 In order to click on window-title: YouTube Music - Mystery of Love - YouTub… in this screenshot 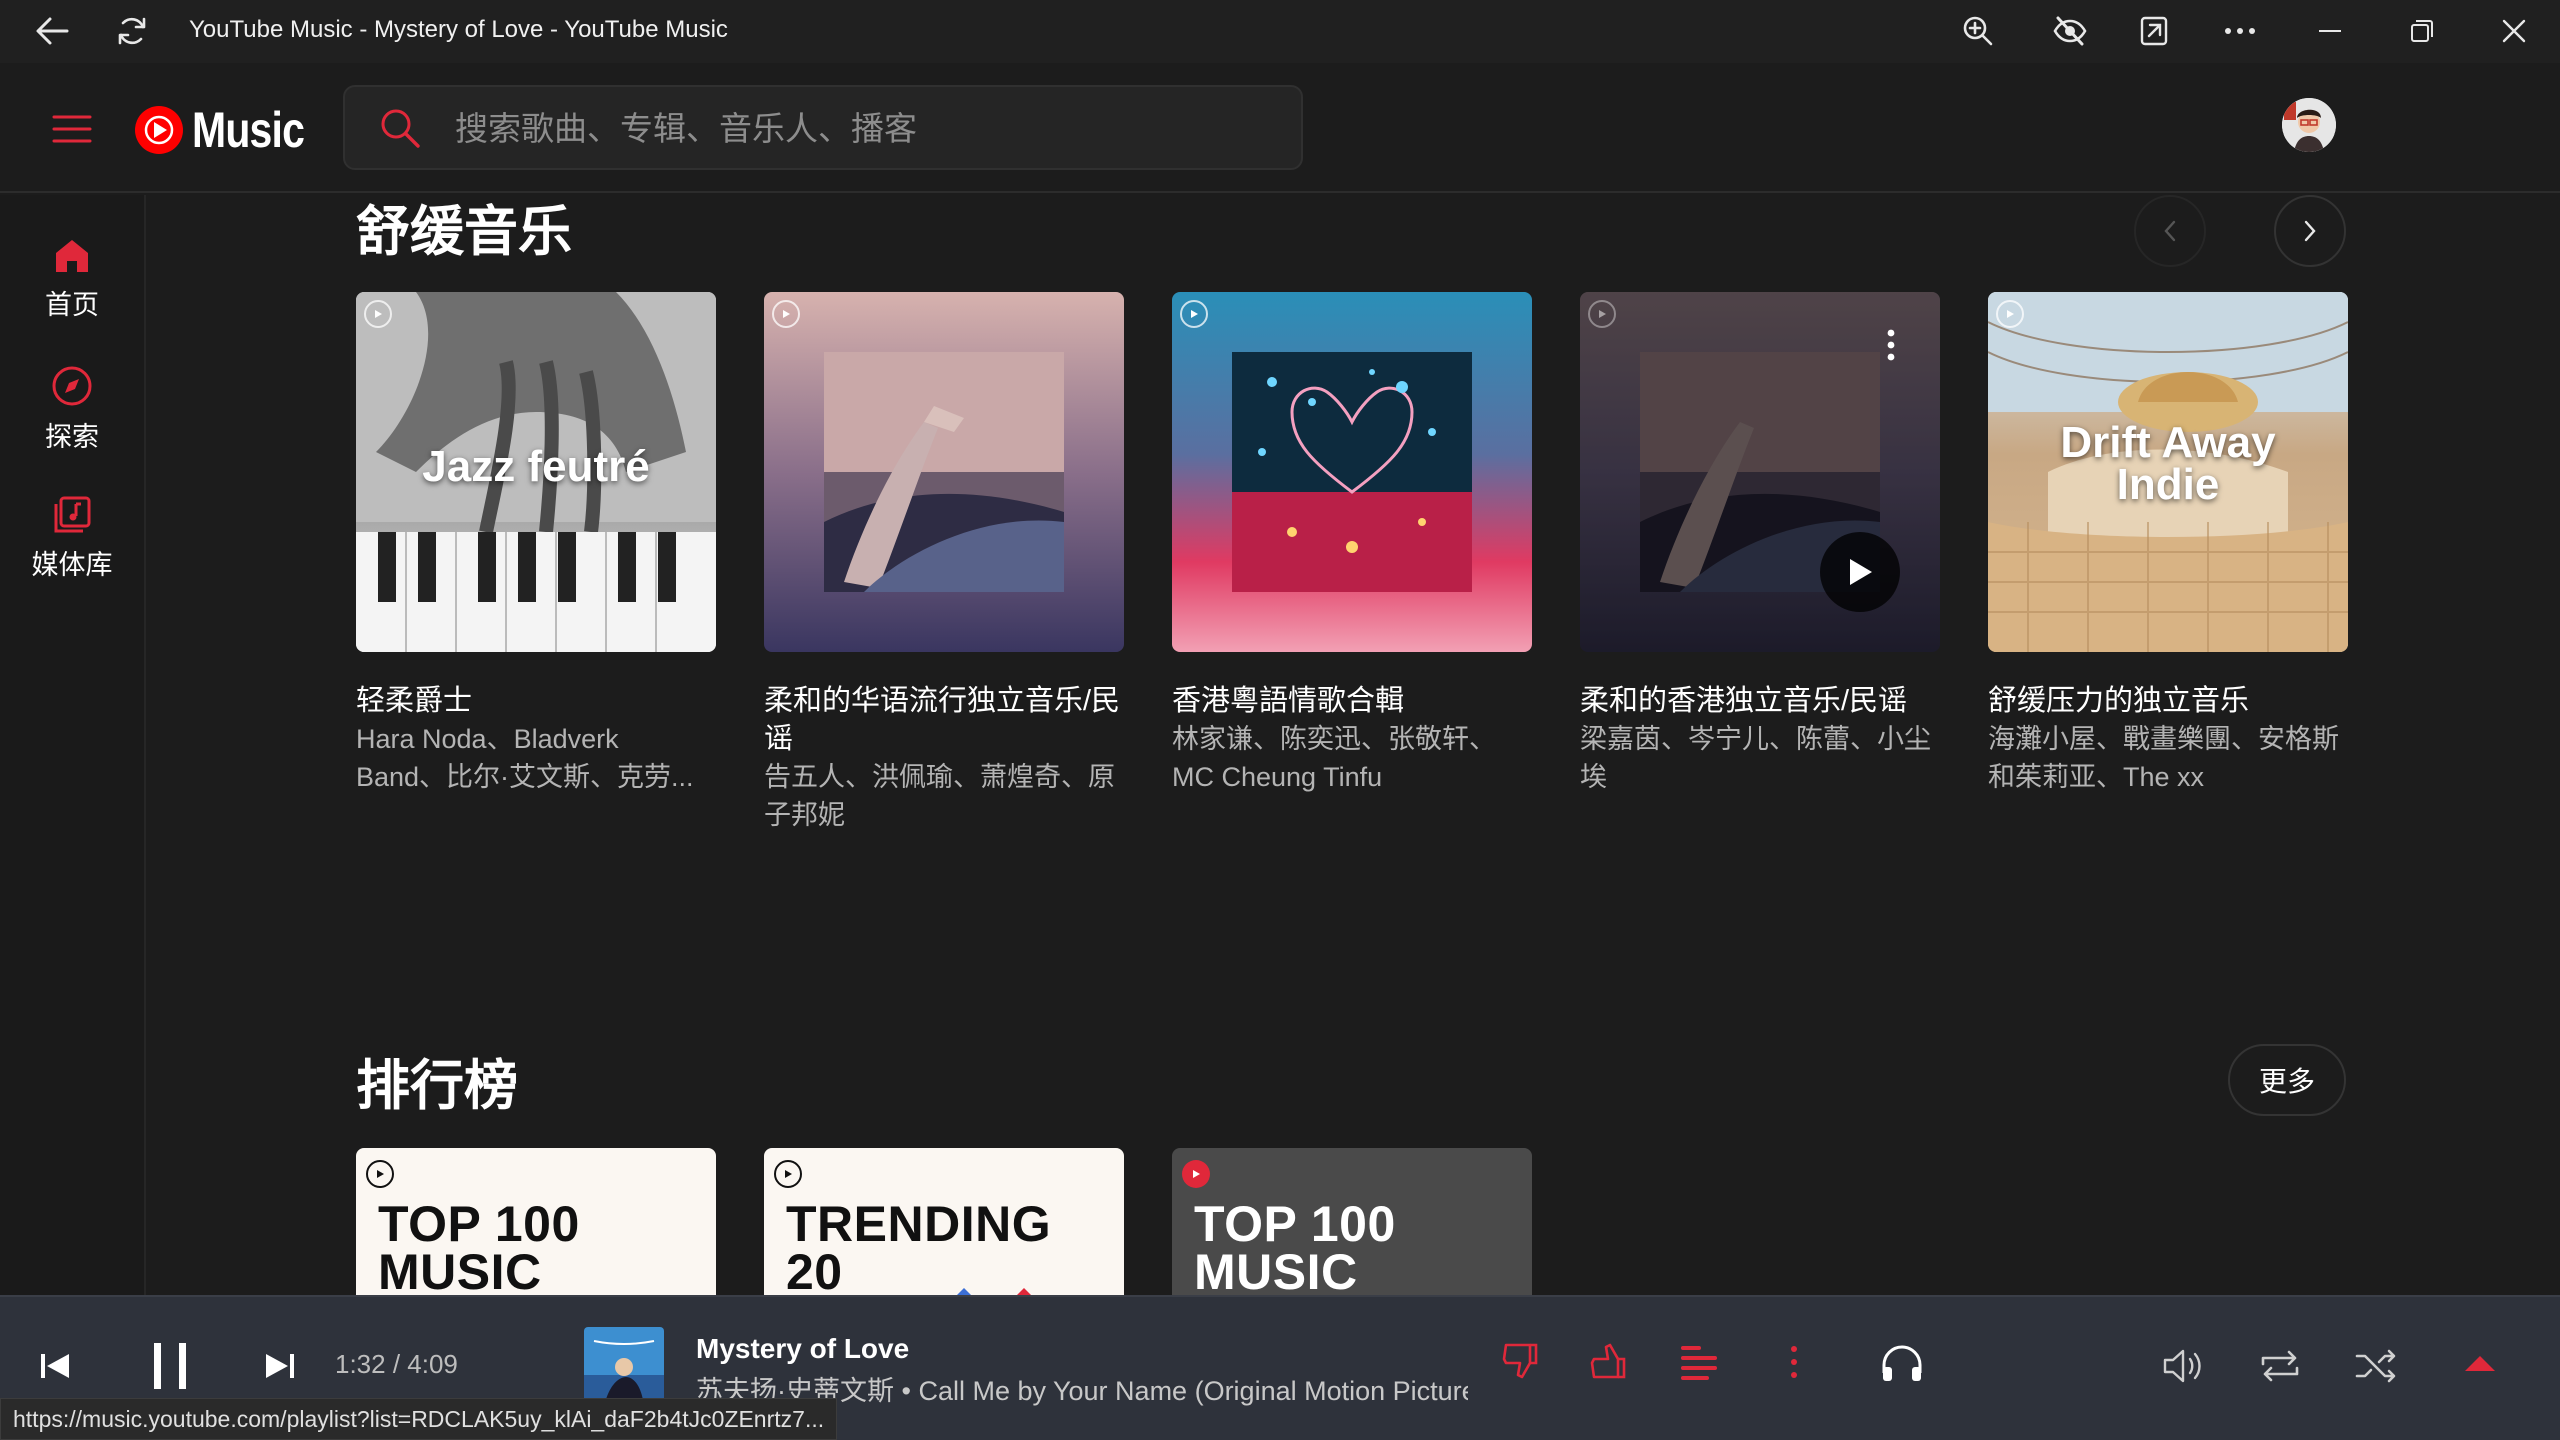, I will do `click(458, 29)`.